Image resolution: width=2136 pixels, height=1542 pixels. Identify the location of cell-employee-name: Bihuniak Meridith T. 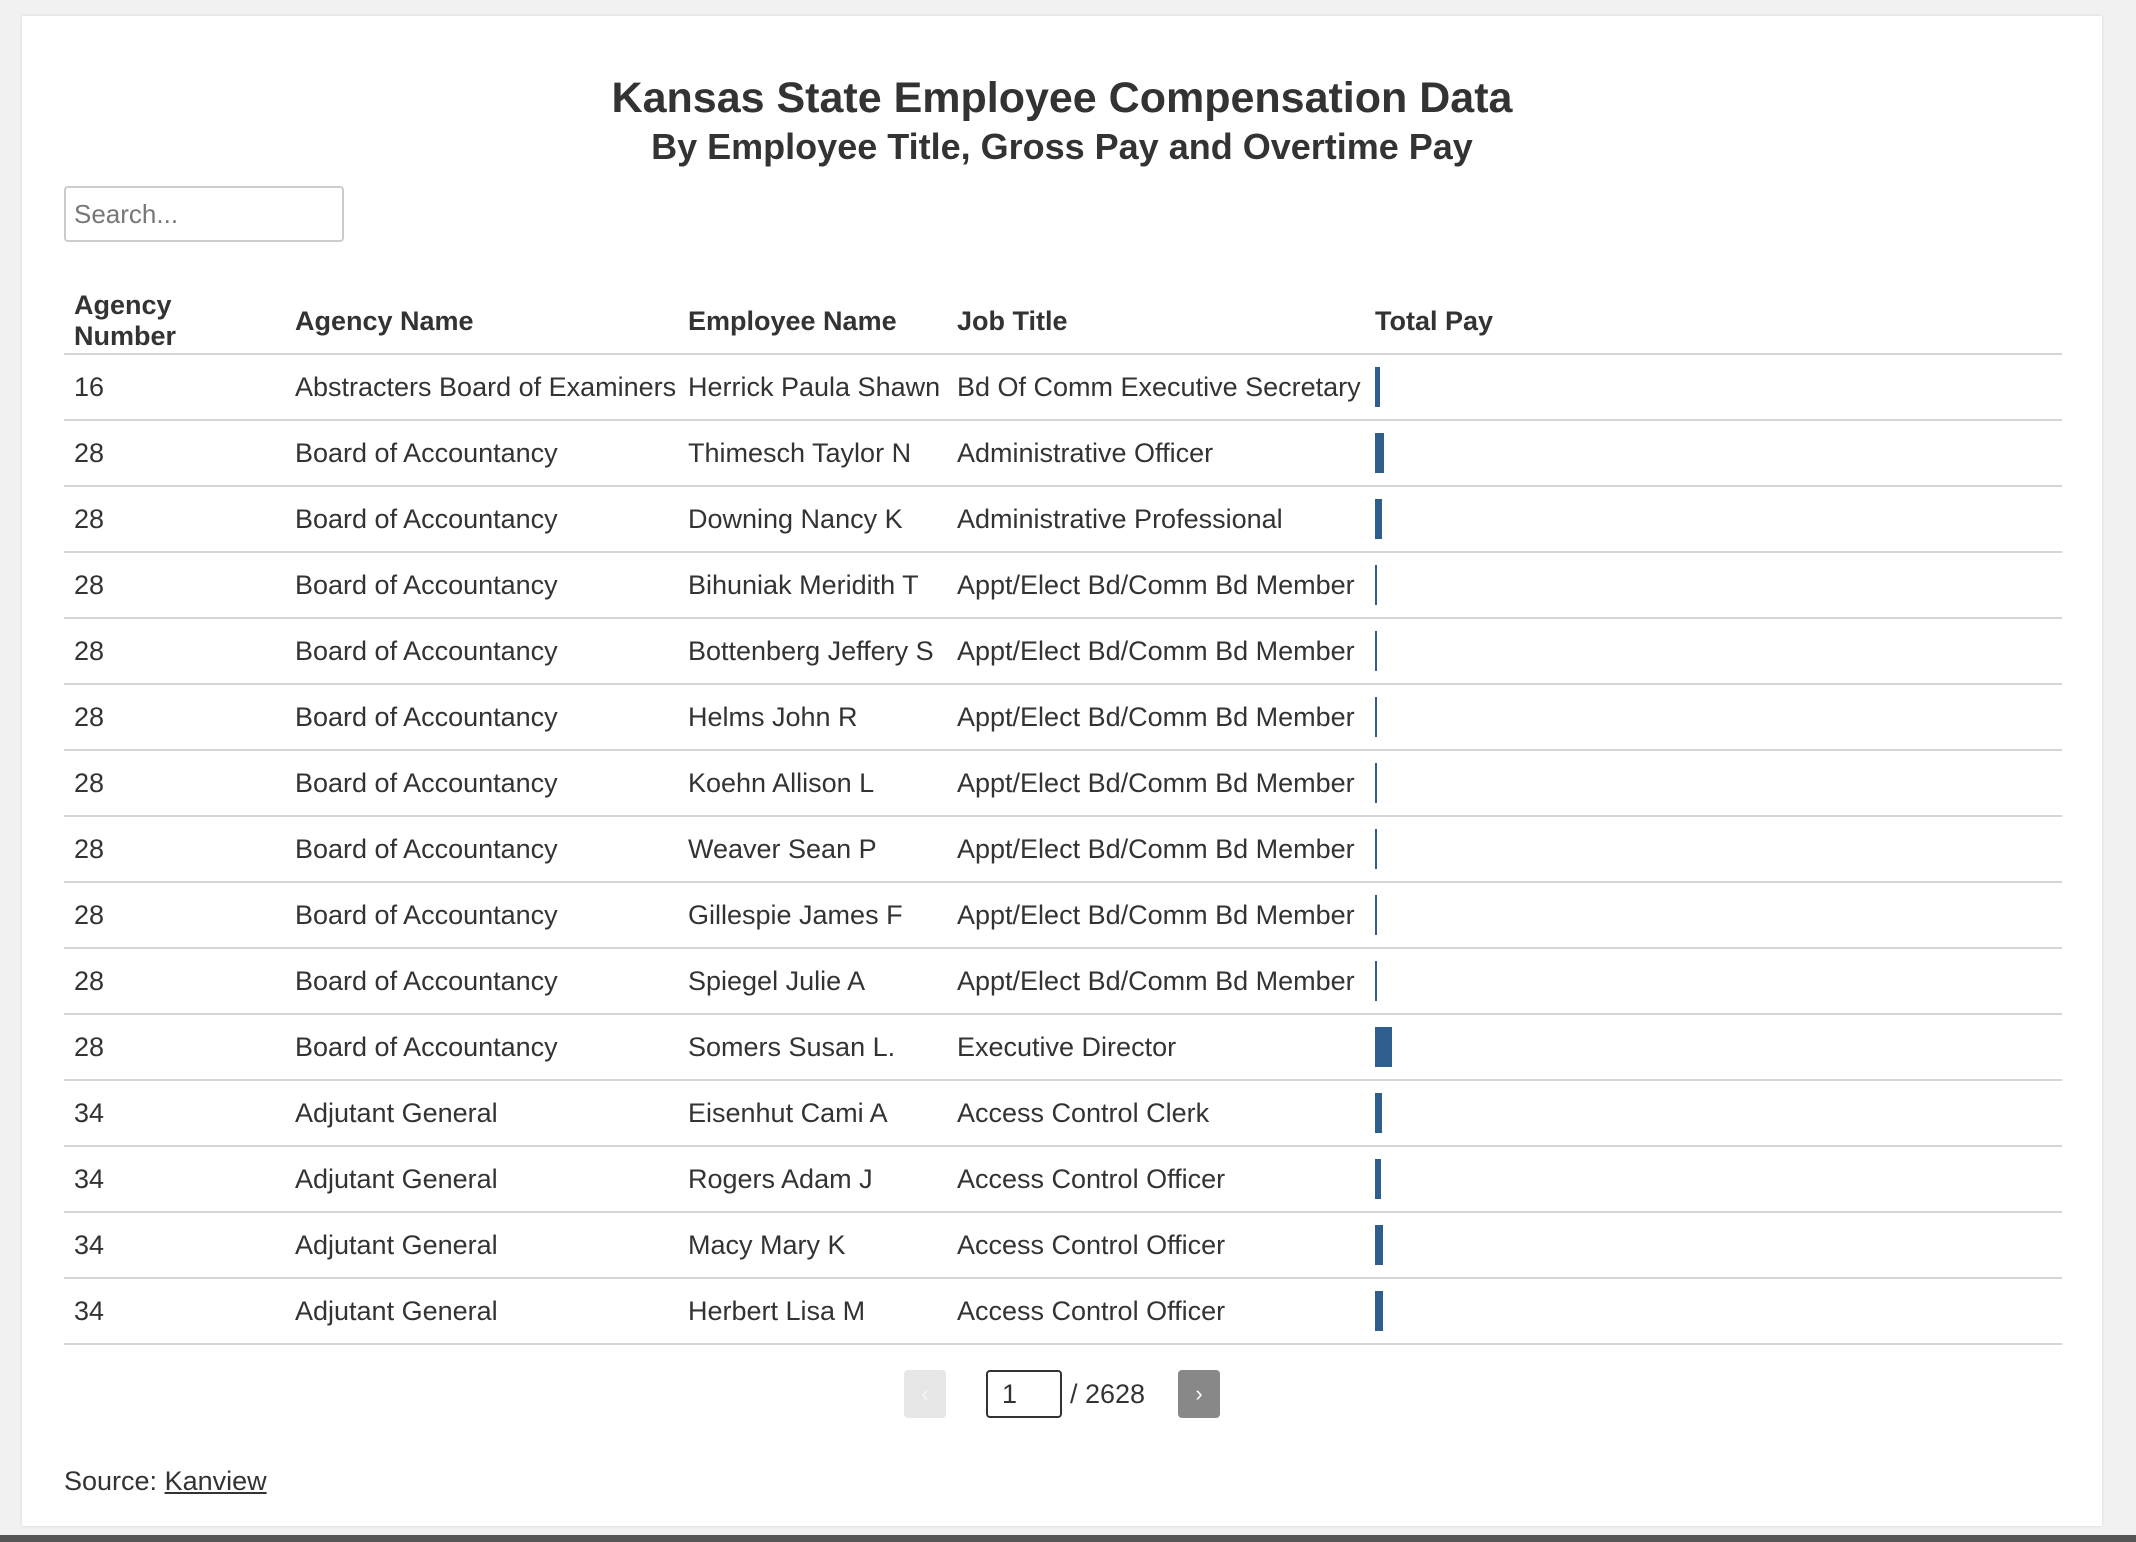
(812, 585).